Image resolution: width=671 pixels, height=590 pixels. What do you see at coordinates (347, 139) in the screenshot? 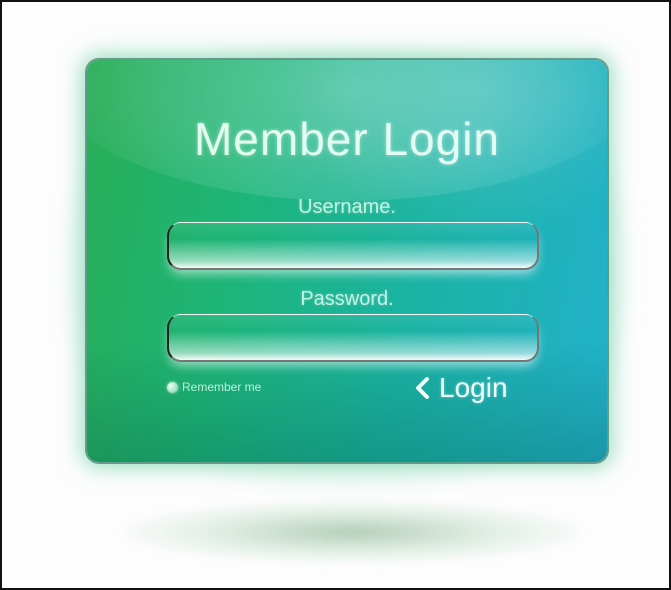
I see `page-title: Member Login` at bounding box center [347, 139].